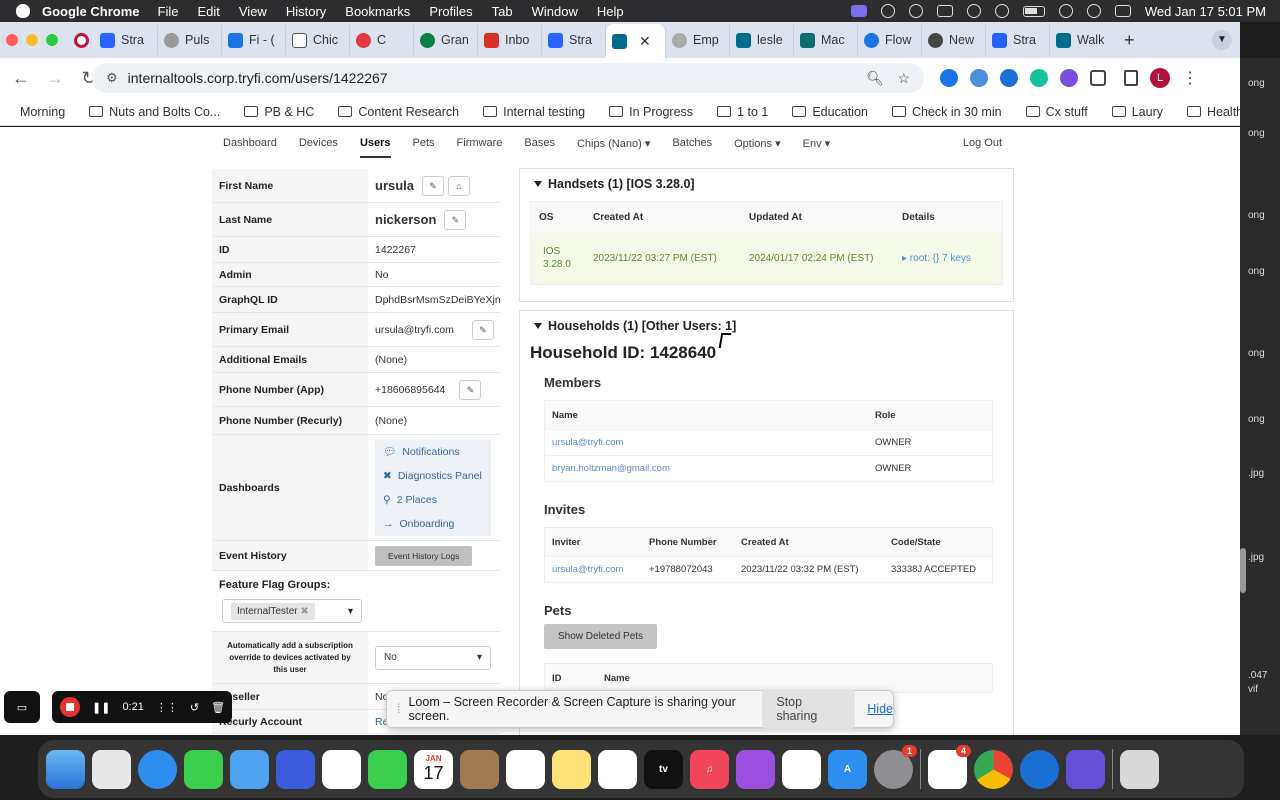 The image size is (1280, 800). I want to click on nav-batches: Batches, so click(692, 143).